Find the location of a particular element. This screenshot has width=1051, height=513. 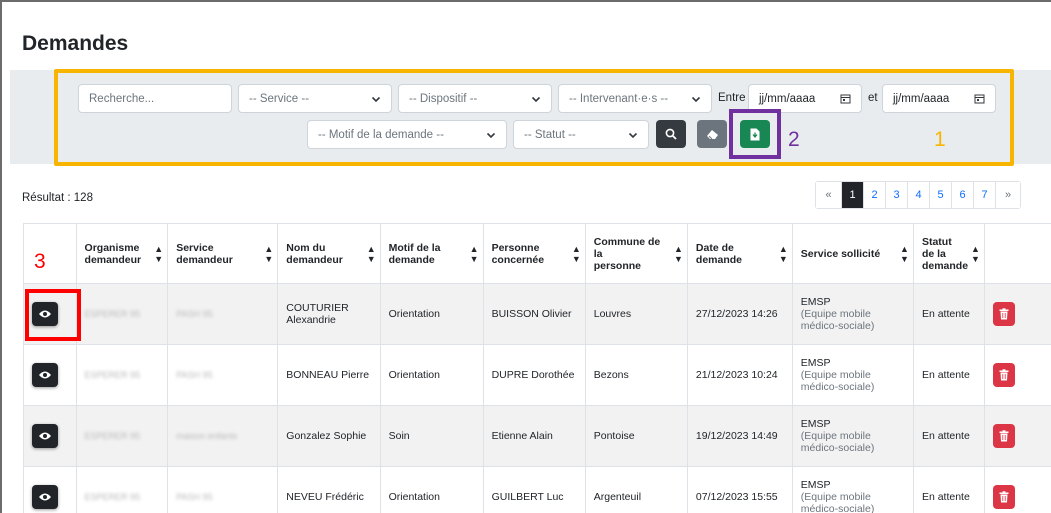

pagination-page-6: 6 is located at coordinates (963, 195).